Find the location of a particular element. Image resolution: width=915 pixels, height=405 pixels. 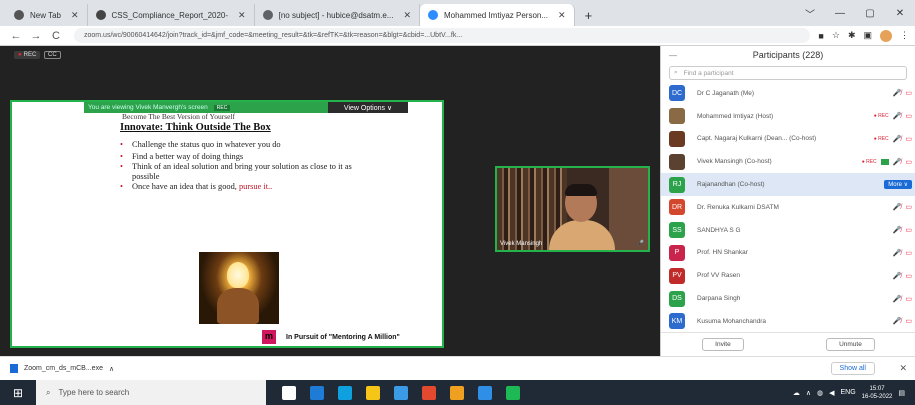

participant-row: DR Dr. Renuka Kulkarni DSATM 🎤̸ ▭ is located at coordinates (788, 207).